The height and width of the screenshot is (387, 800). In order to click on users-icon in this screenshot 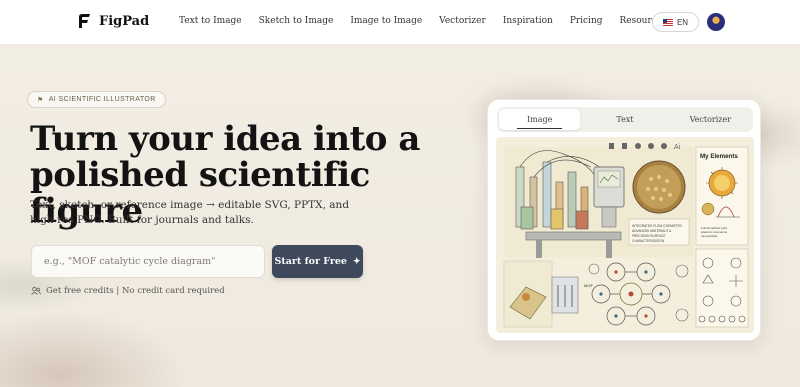, I will do `click(36, 290)`.